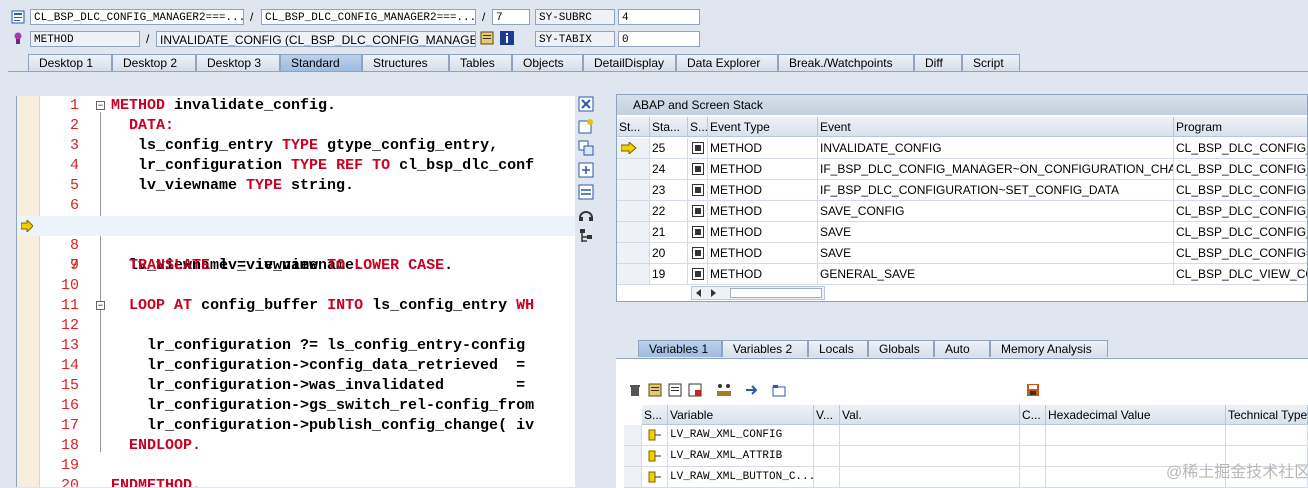  Describe the element at coordinates (70, 62) in the screenshot. I see `tab-desktop-1: Desktop 1` at that location.